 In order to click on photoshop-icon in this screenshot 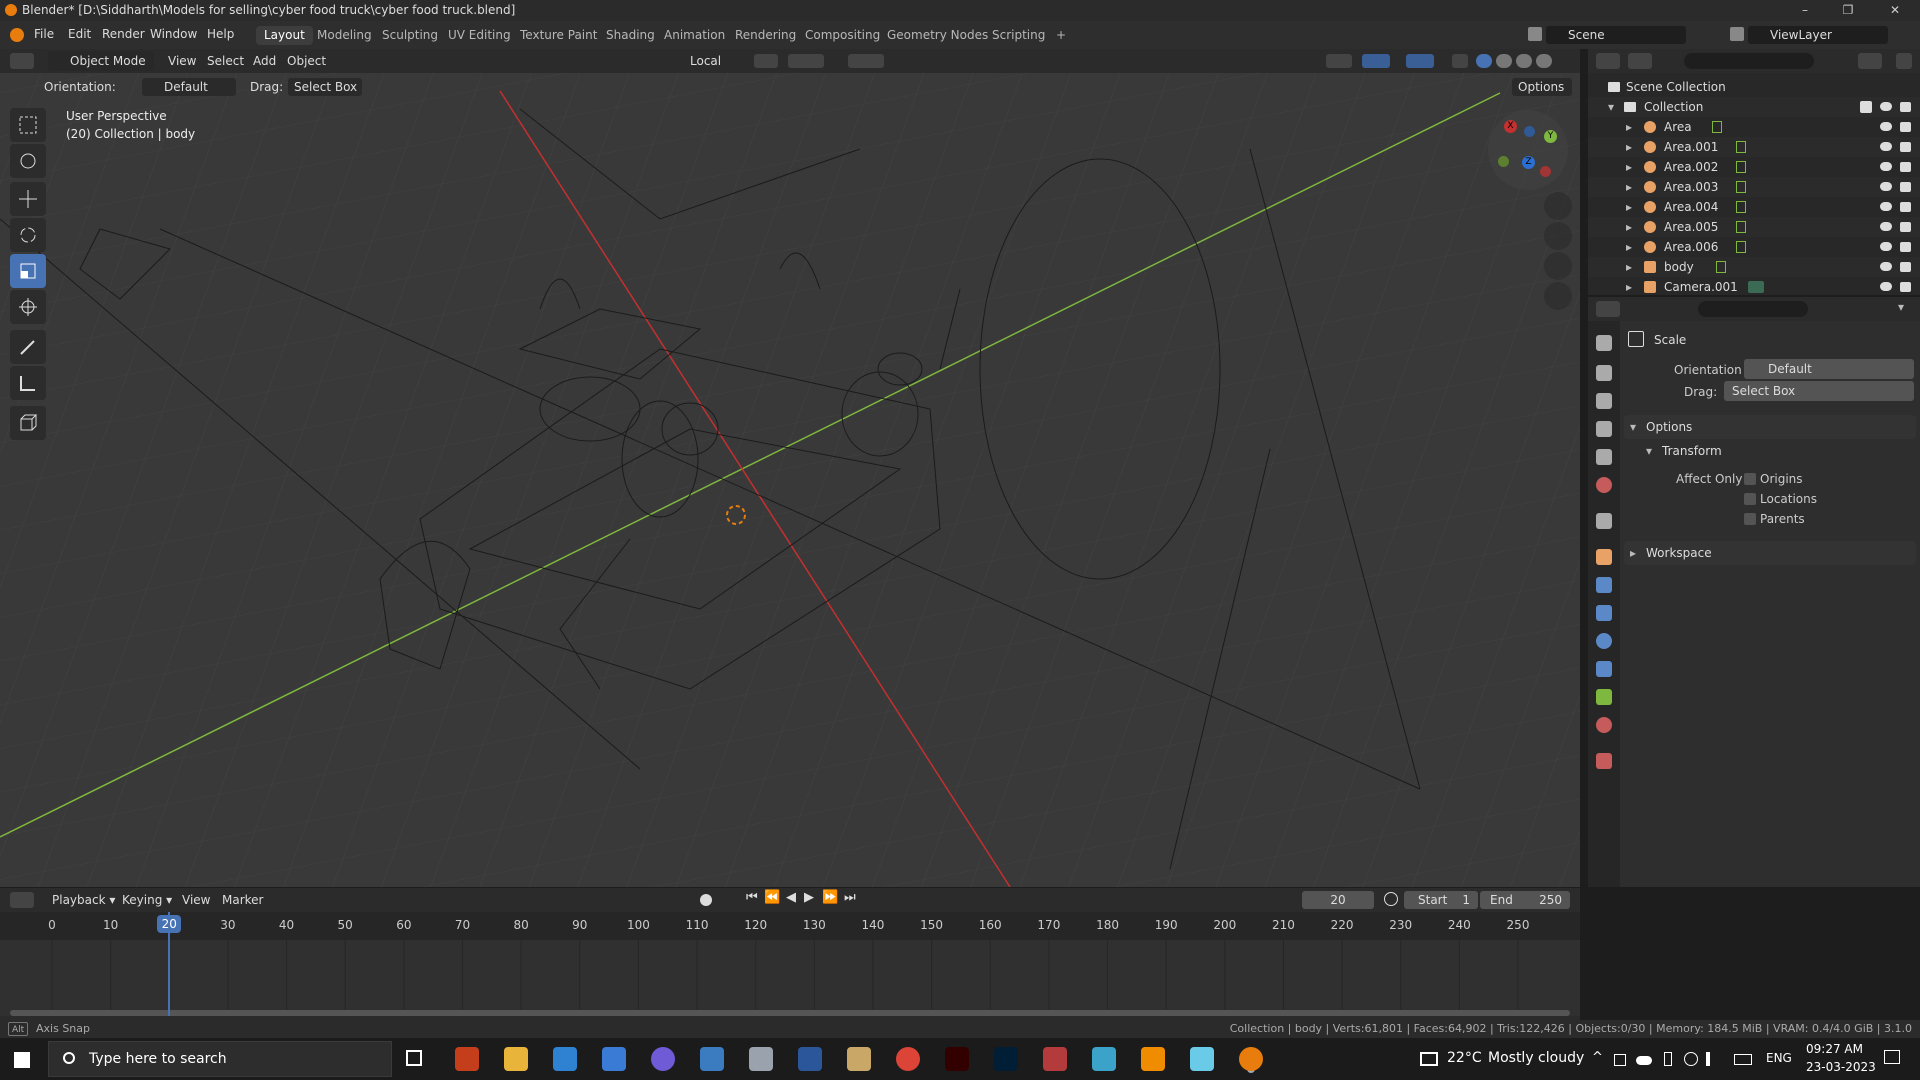, I will do `click(1006, 1059)`.